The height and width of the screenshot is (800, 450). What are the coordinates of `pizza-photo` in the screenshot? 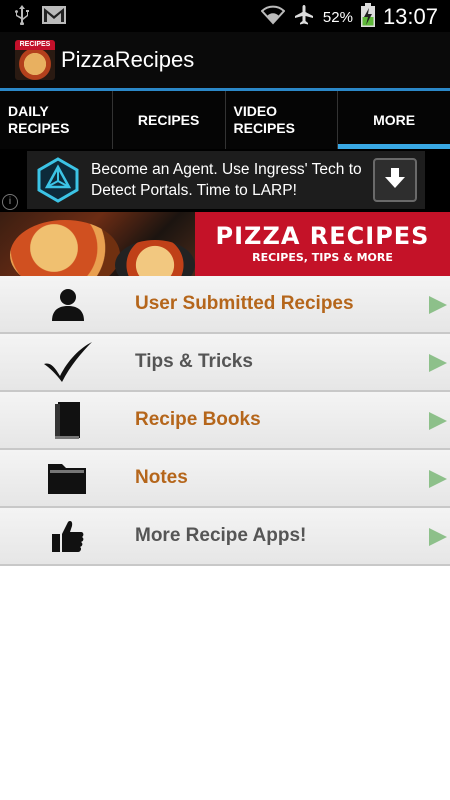 It's located at (97, 244).